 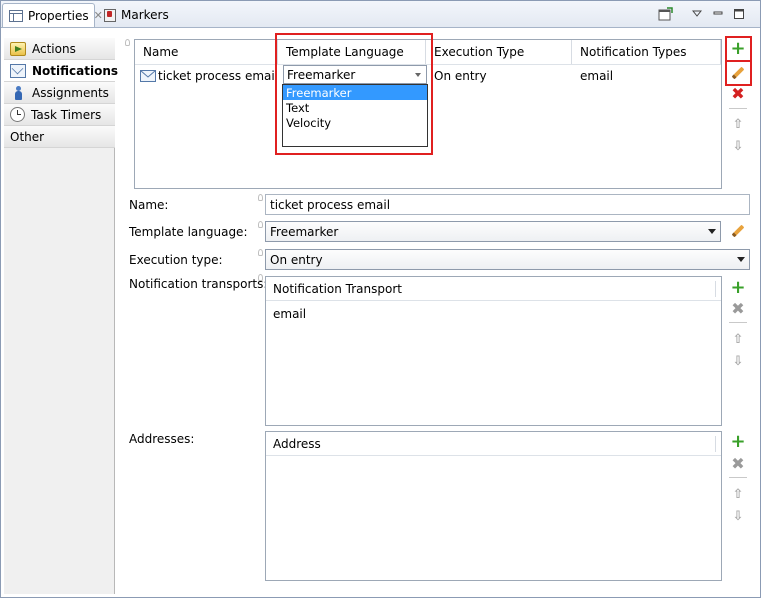 I want to click on add-notification-button: +, so click(x=738, y=49).